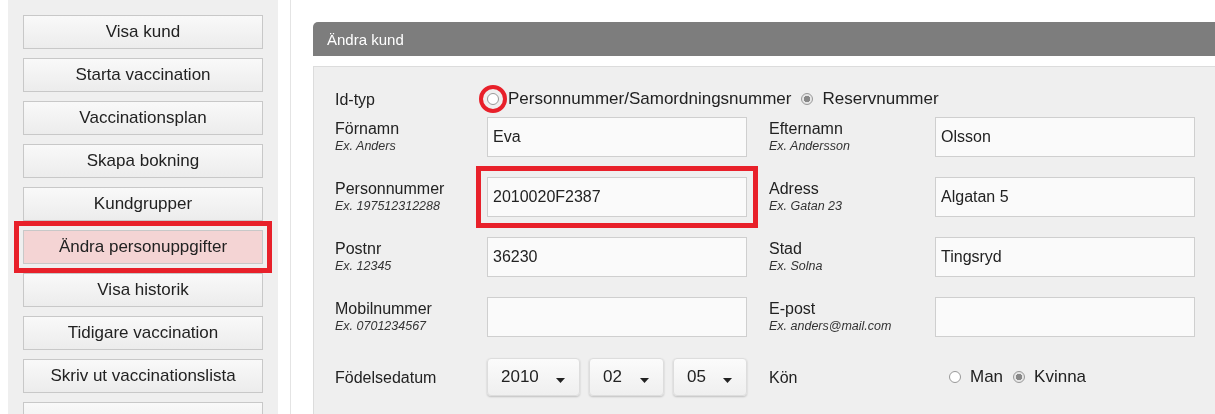  I want to click on dropdown: 05, so click(710, 377).